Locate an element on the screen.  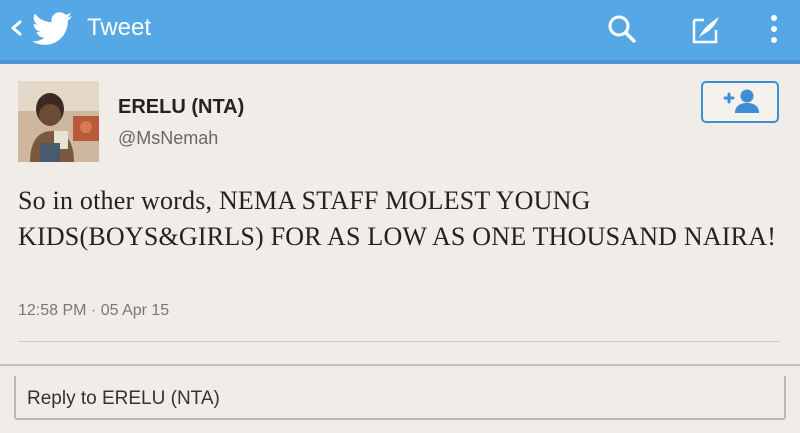
overflow-menu-button is located at coordinates (774, 30).